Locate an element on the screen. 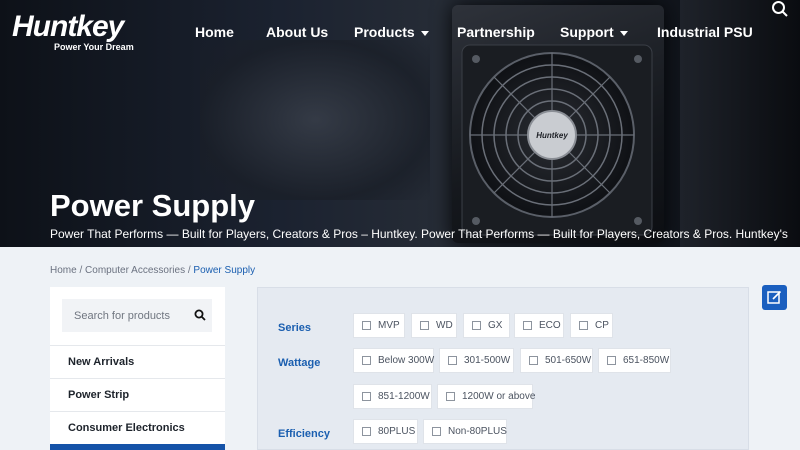 The image size is (800, 450). option-label: 301-500W is located at coordinates (487, 360).